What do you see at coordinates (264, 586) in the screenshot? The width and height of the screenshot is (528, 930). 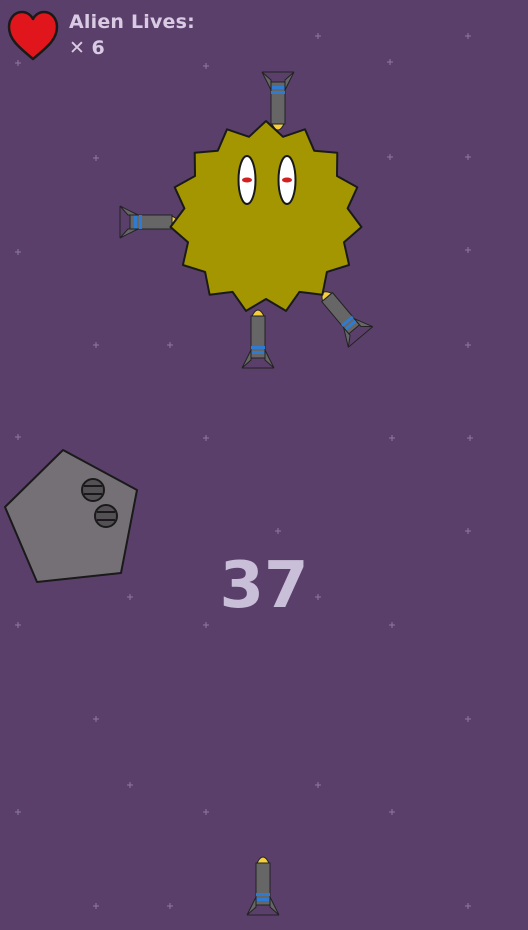 I see `score-display: 37` at bounding box center [264, 586].